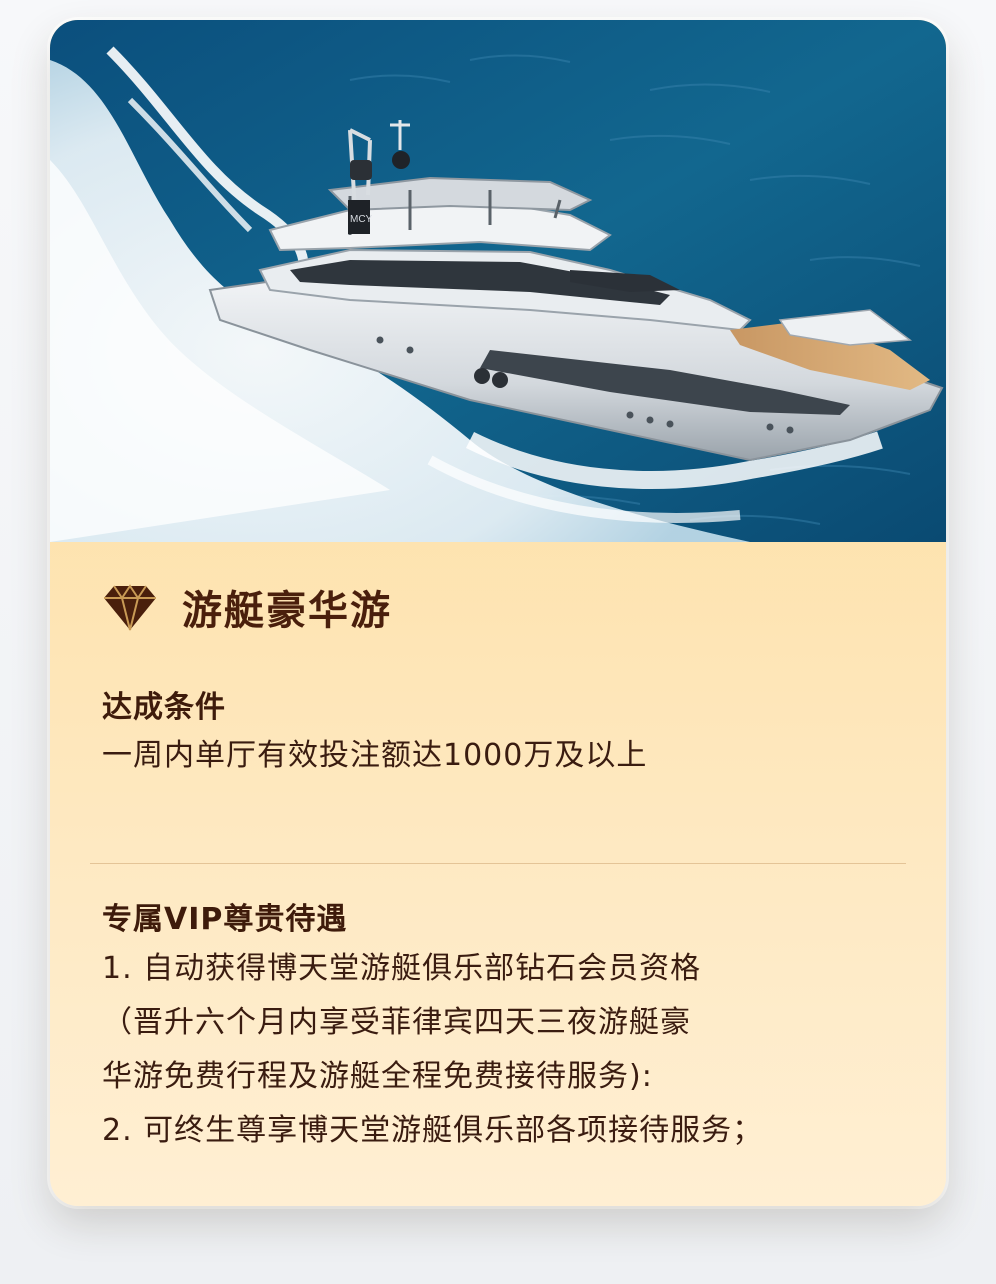 Image resolution: width=996 pixels, height=1284 pixels. Describe the element at coordinates (498, 863) in the screenshot. I see `section-divider` at that location.